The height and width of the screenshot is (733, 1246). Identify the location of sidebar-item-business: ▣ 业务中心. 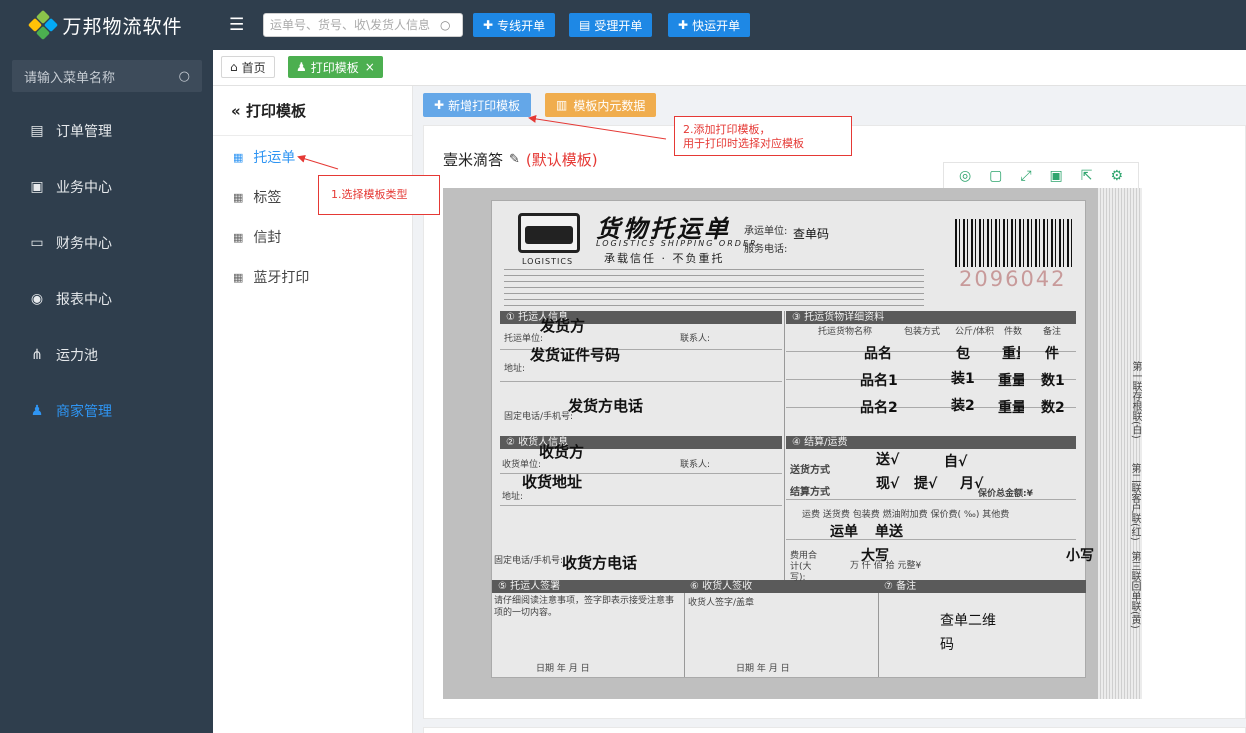
(106, 187).